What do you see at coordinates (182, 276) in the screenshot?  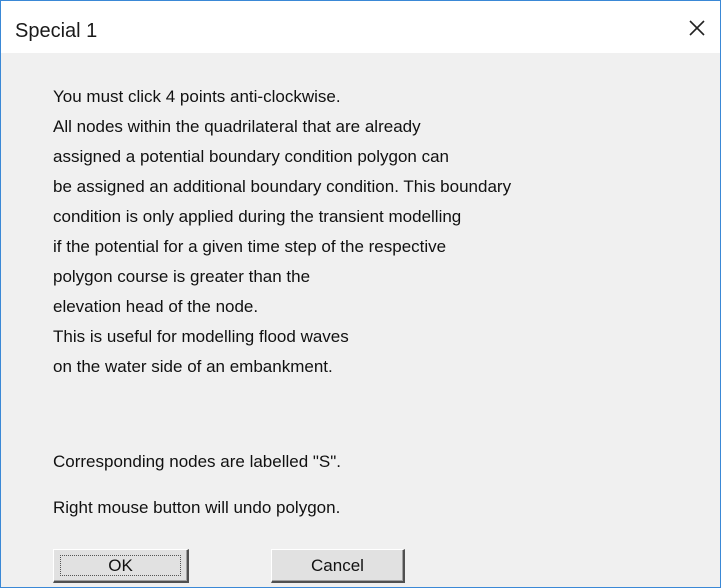 I see `message-line: polygon course is greater than the` at bounding box center [182, 276].